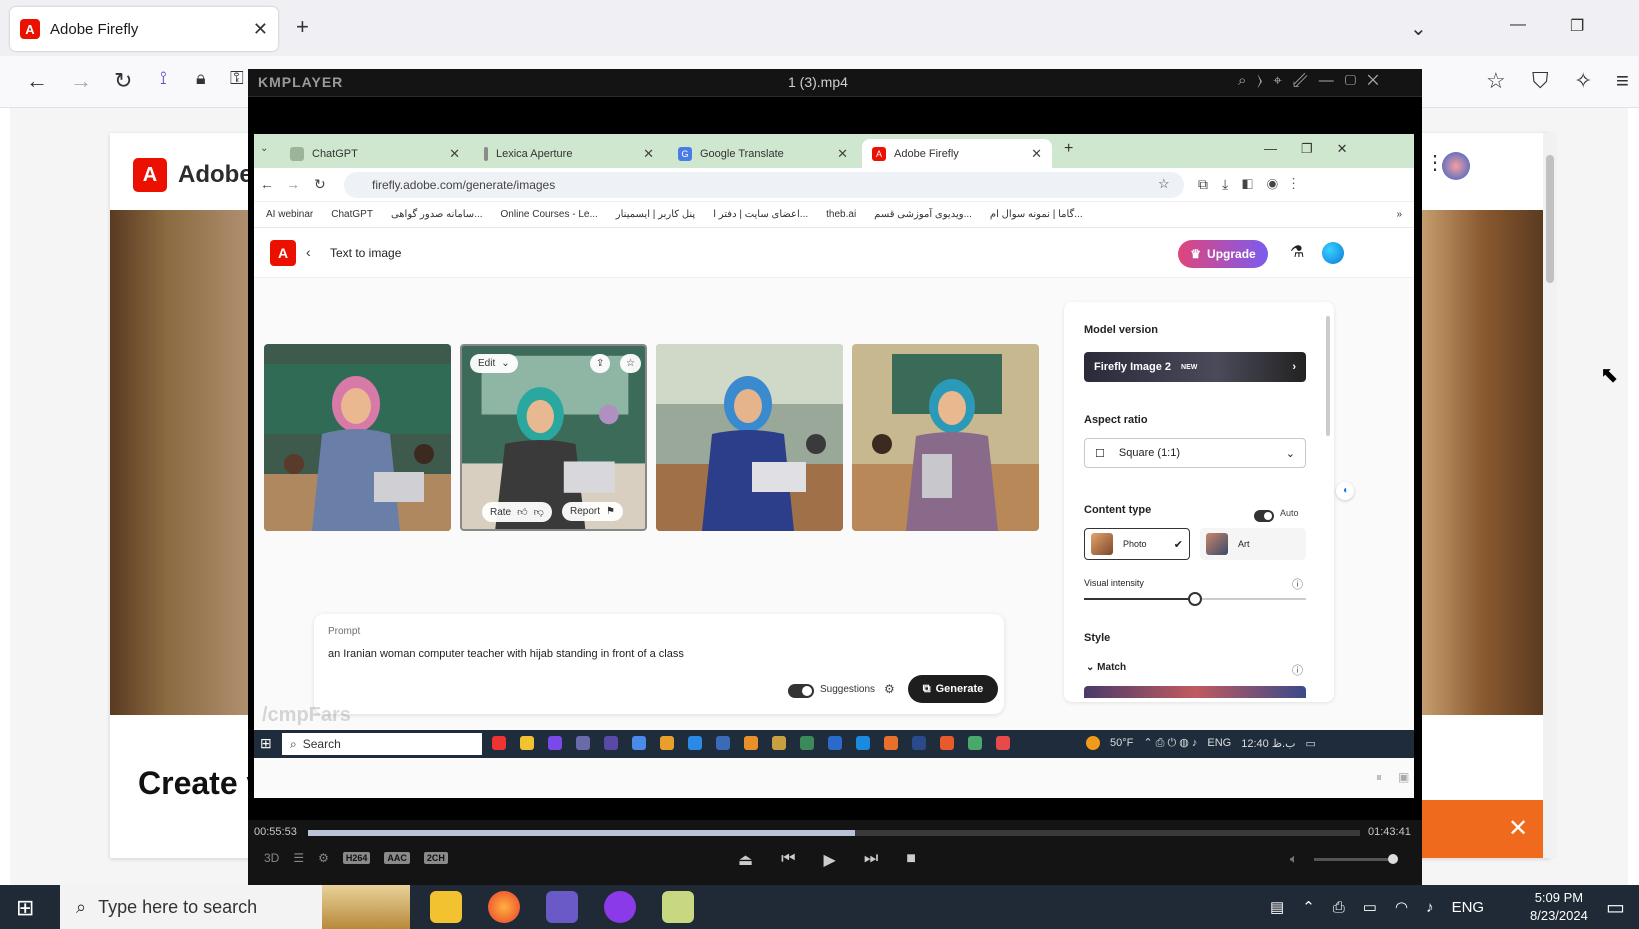 The height and width of the screenshot is (929, 1639). I want to click on back-chevron-icon: ‹, so click(308, 252).